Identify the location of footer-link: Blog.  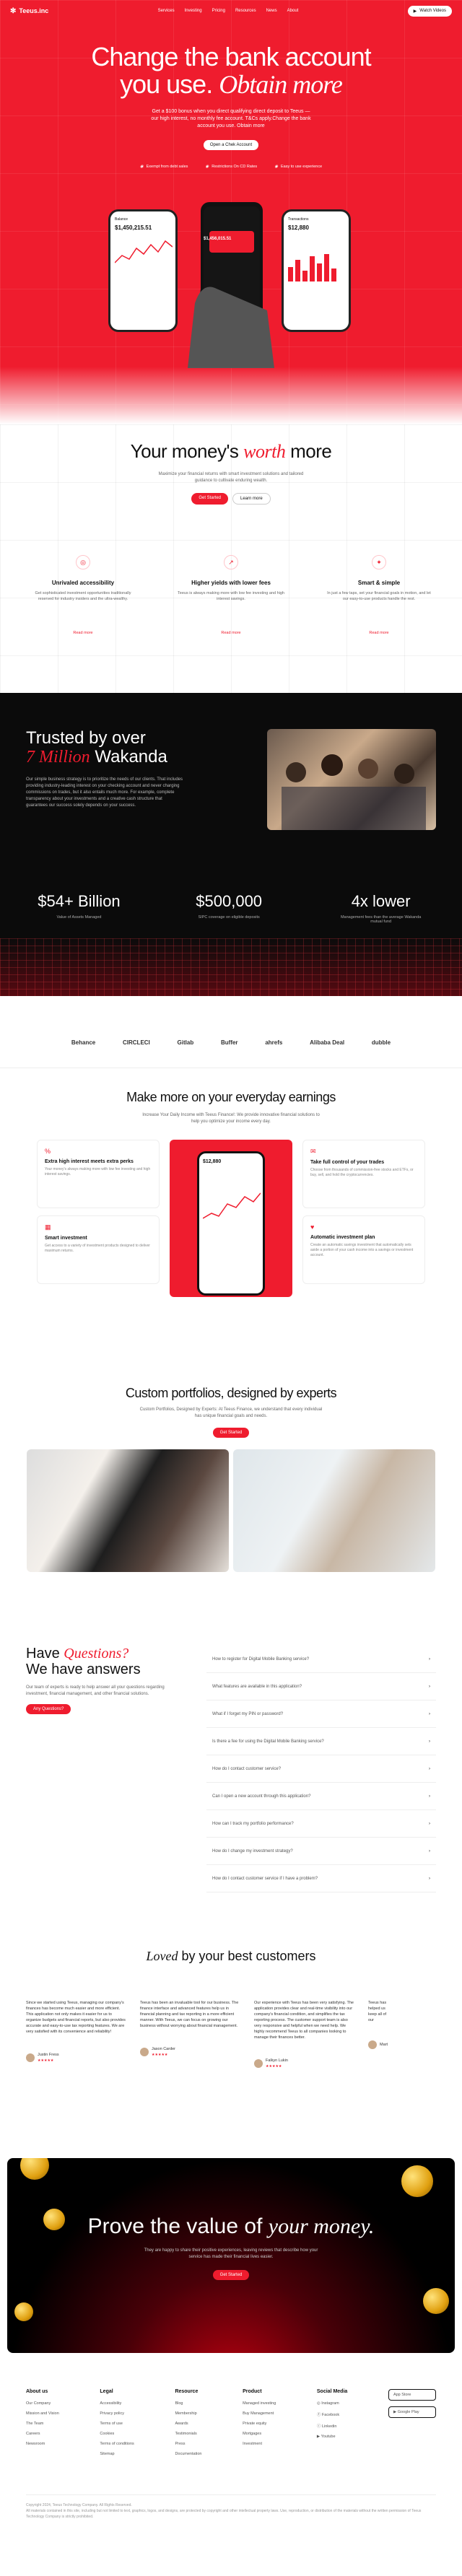
(188, 2403).